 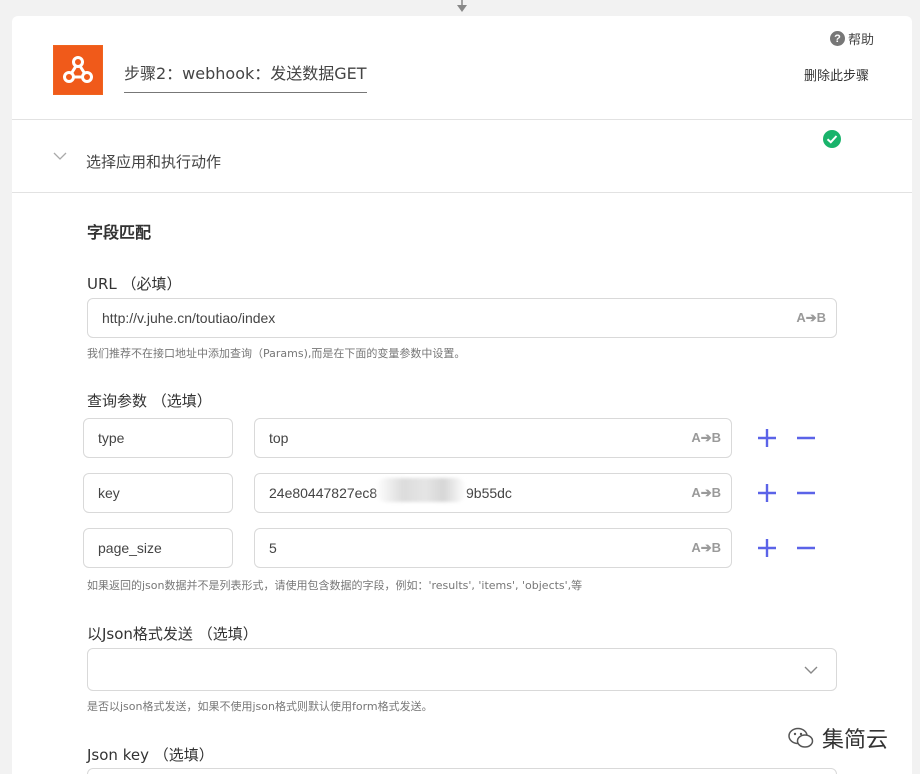 I want to click on param-key-input: page_size, so click(x=158, y=548).